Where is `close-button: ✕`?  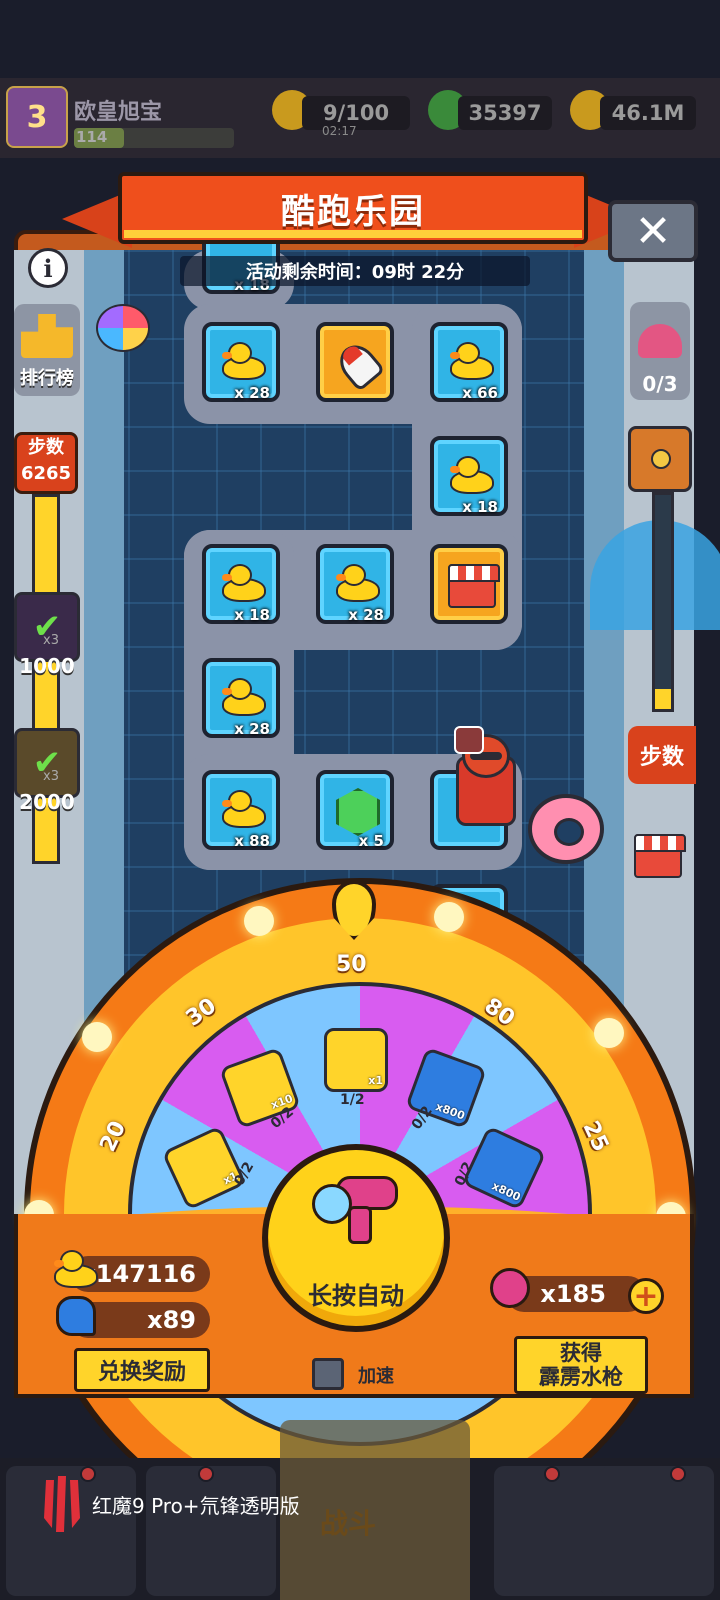
close-button: ✕ is located at coordinates (653, 231).